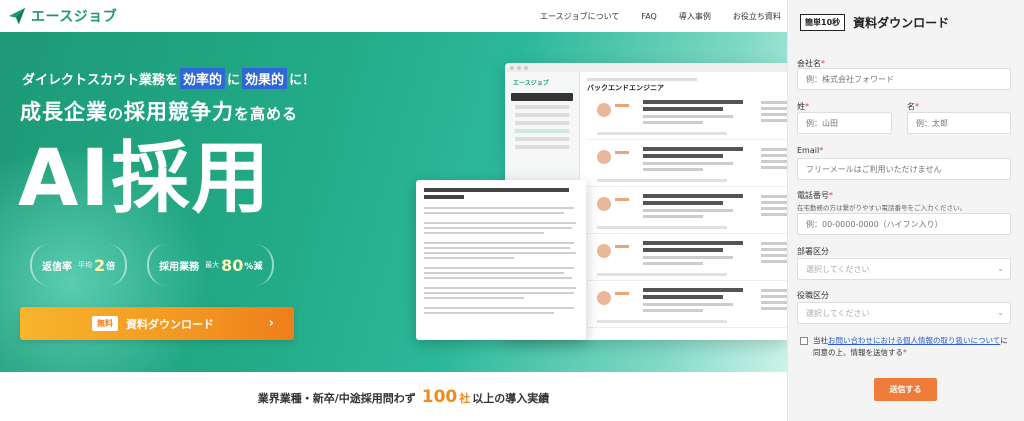 The width and height of the screenshot is (1024, 421). I want to click on tagline-text: ダイレクトスカウト業務を, so click(100, 80).